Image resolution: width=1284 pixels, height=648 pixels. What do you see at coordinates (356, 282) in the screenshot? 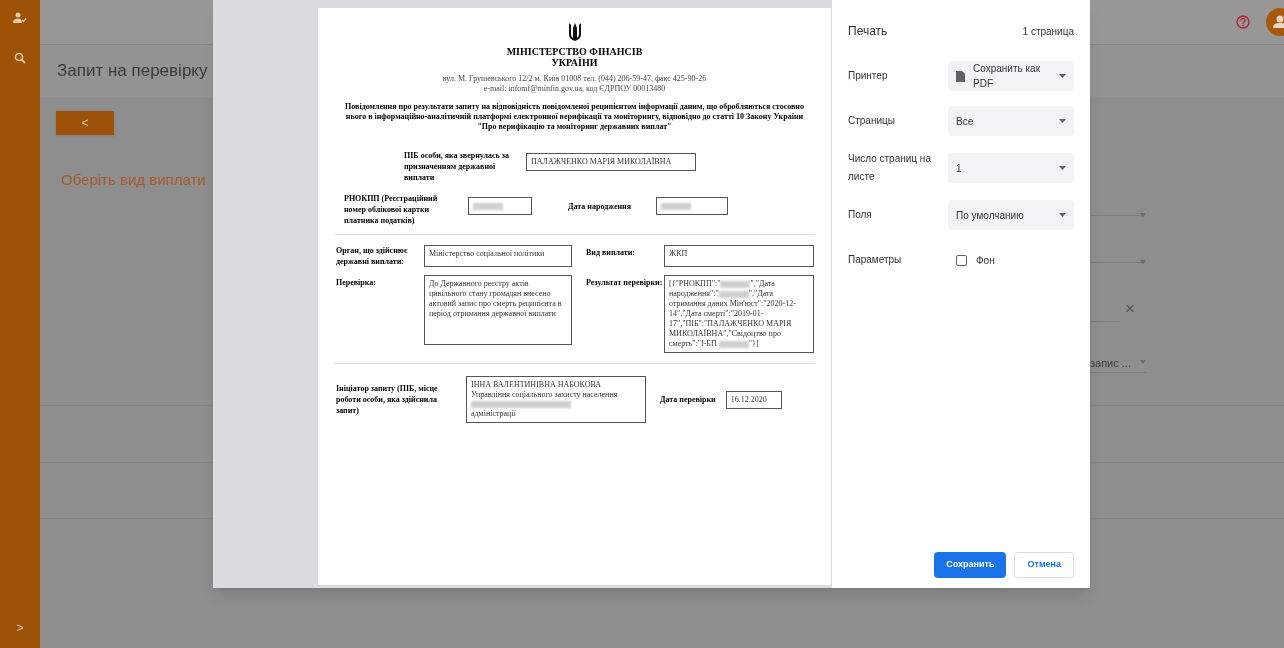
I see `field-label: Перевірка:` at bounding box center [356, 282].